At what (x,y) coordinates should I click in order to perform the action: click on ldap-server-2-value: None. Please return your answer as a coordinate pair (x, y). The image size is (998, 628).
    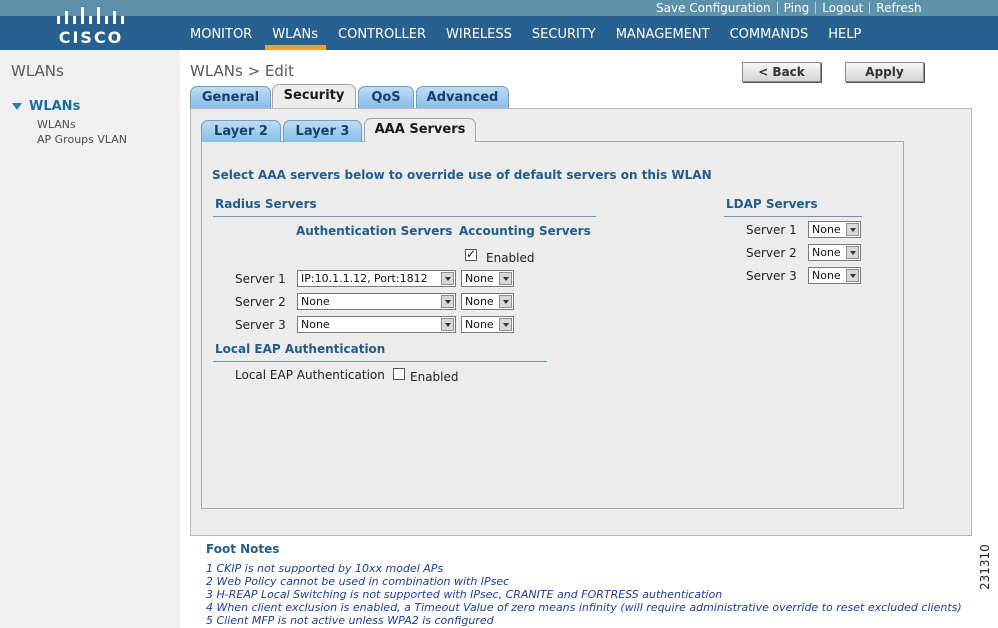
    Looking at the image, I should click on (826, 252).